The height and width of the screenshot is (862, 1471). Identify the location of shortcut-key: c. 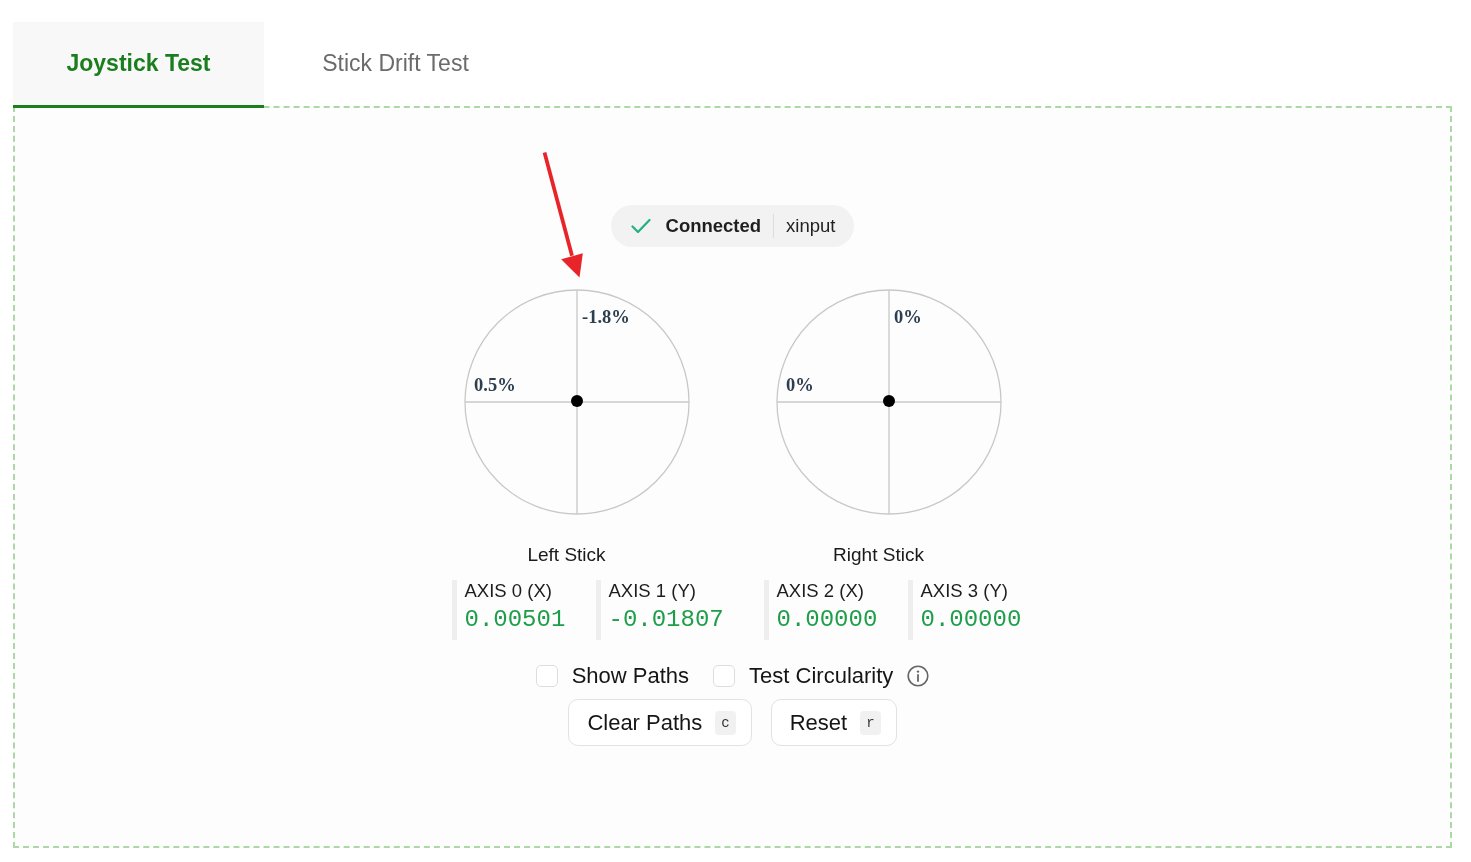
(725, 722).